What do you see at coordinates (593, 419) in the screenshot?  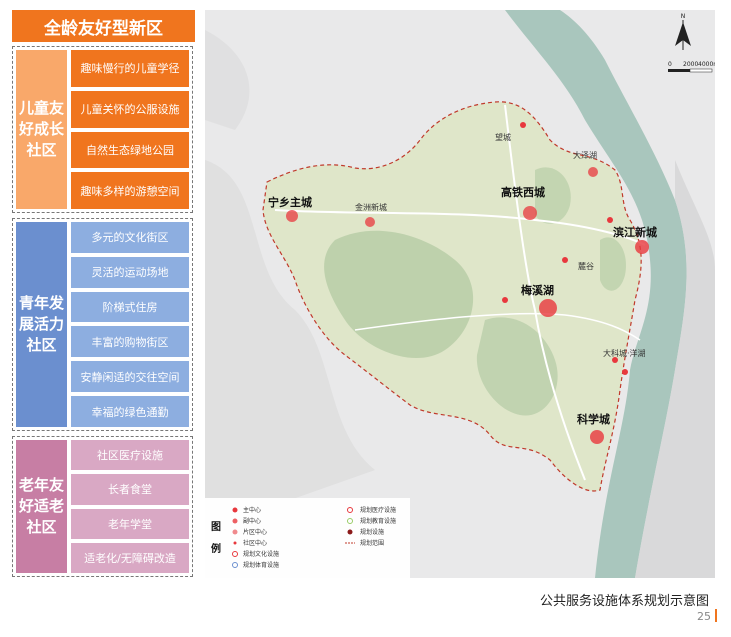 I see `place-label: 科学城` at bounding box center [593, 419].